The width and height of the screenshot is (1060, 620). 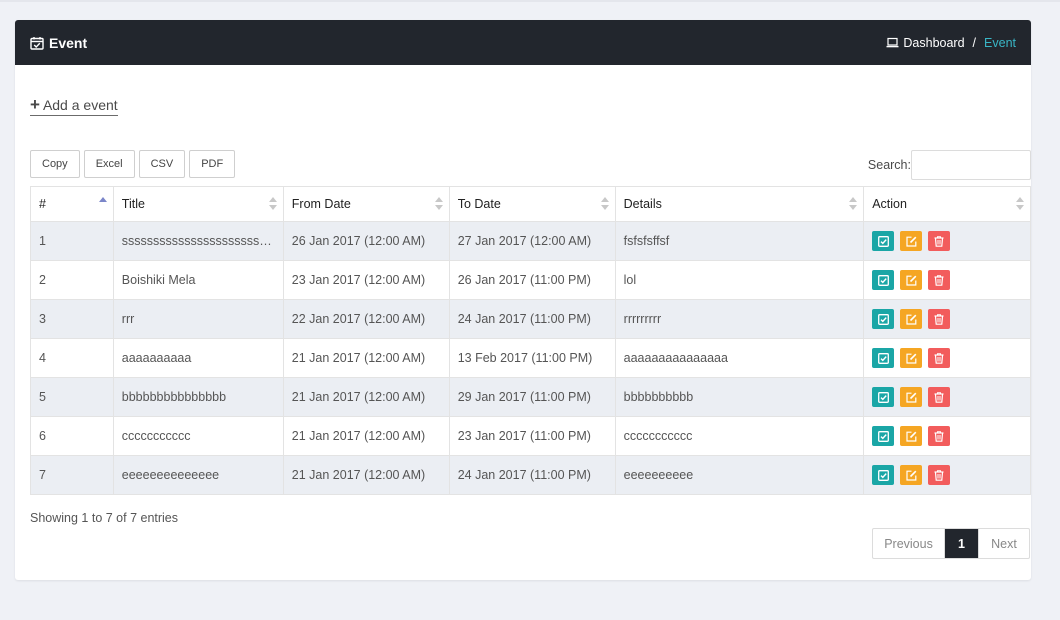 I want to click on next-page-button: Next, so click(x=1003, y=543).